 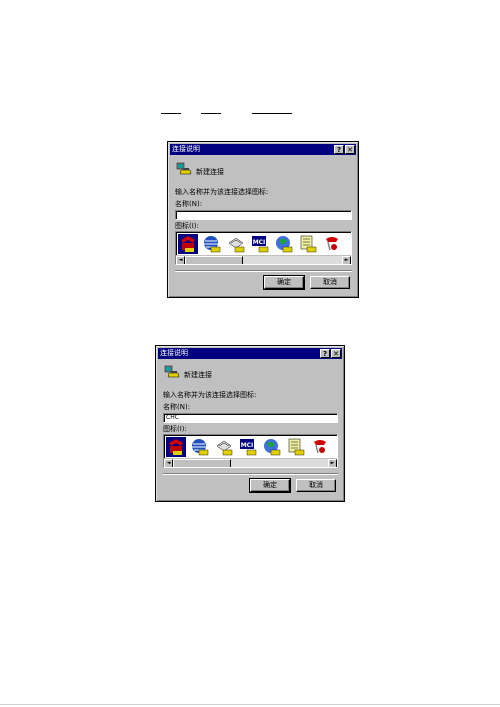 What do you see at coordinates (250, 704) in the screenshot?
I see `page-bottom-rule` at bounding box center [250, 704].